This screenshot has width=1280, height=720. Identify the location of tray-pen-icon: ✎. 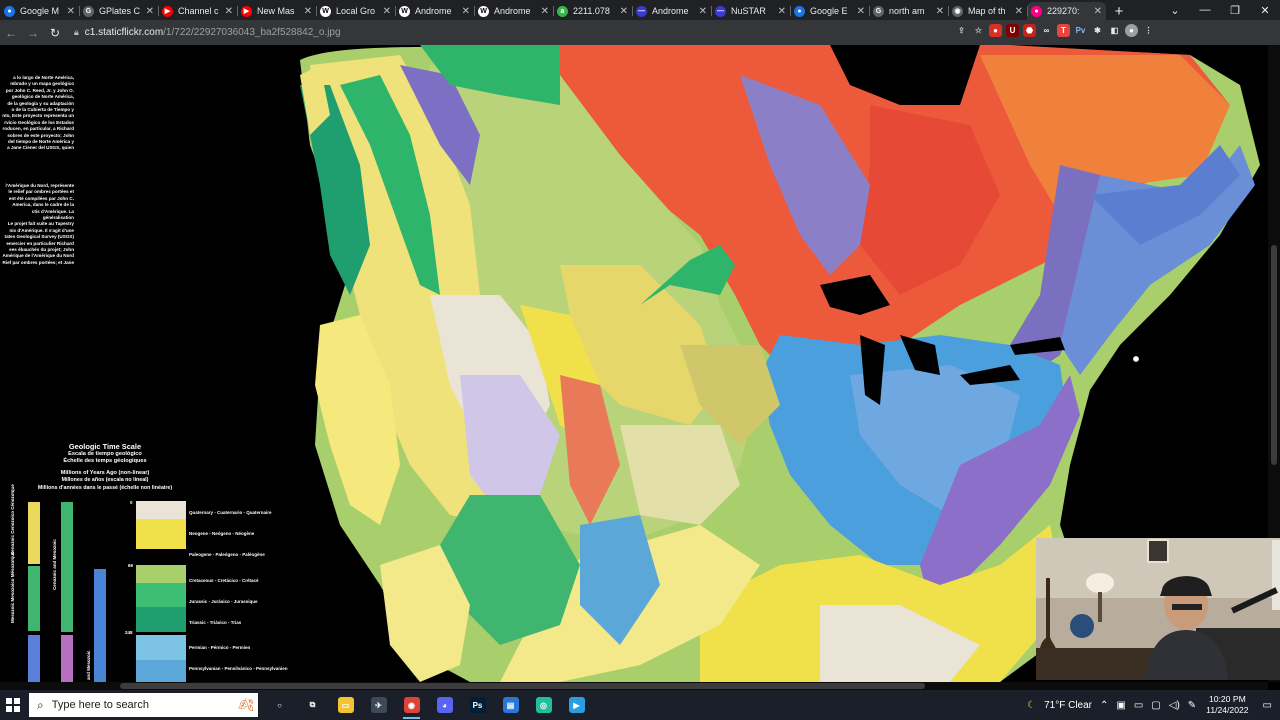
(1192, 705).